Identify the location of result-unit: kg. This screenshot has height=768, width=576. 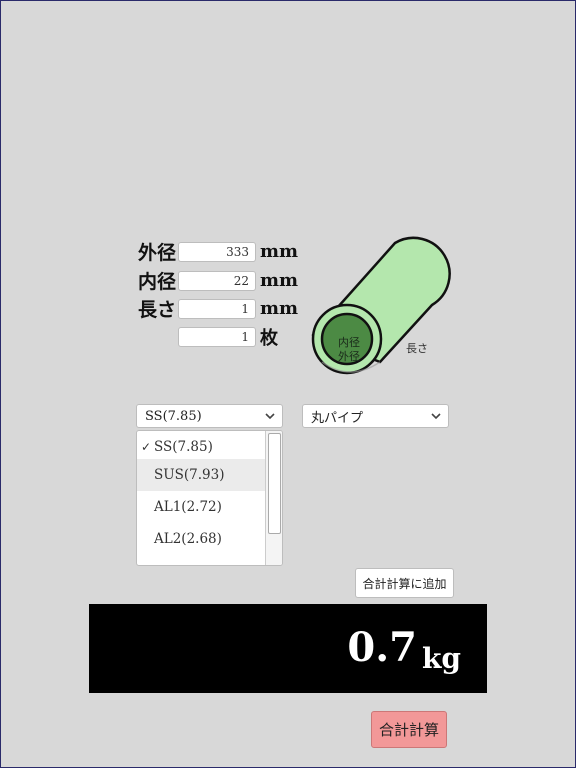
(441, 658).